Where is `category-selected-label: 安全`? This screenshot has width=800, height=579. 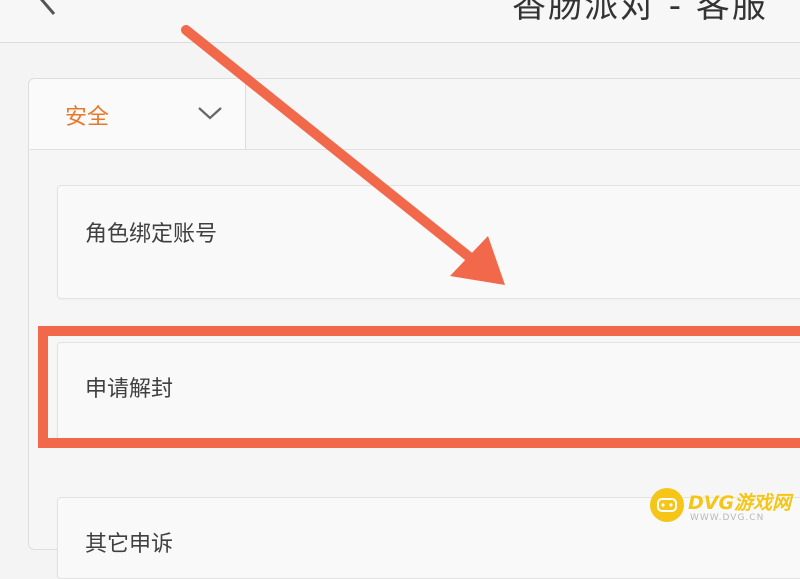
category-selected-label: 安全 is located at coordinates (87, 117).